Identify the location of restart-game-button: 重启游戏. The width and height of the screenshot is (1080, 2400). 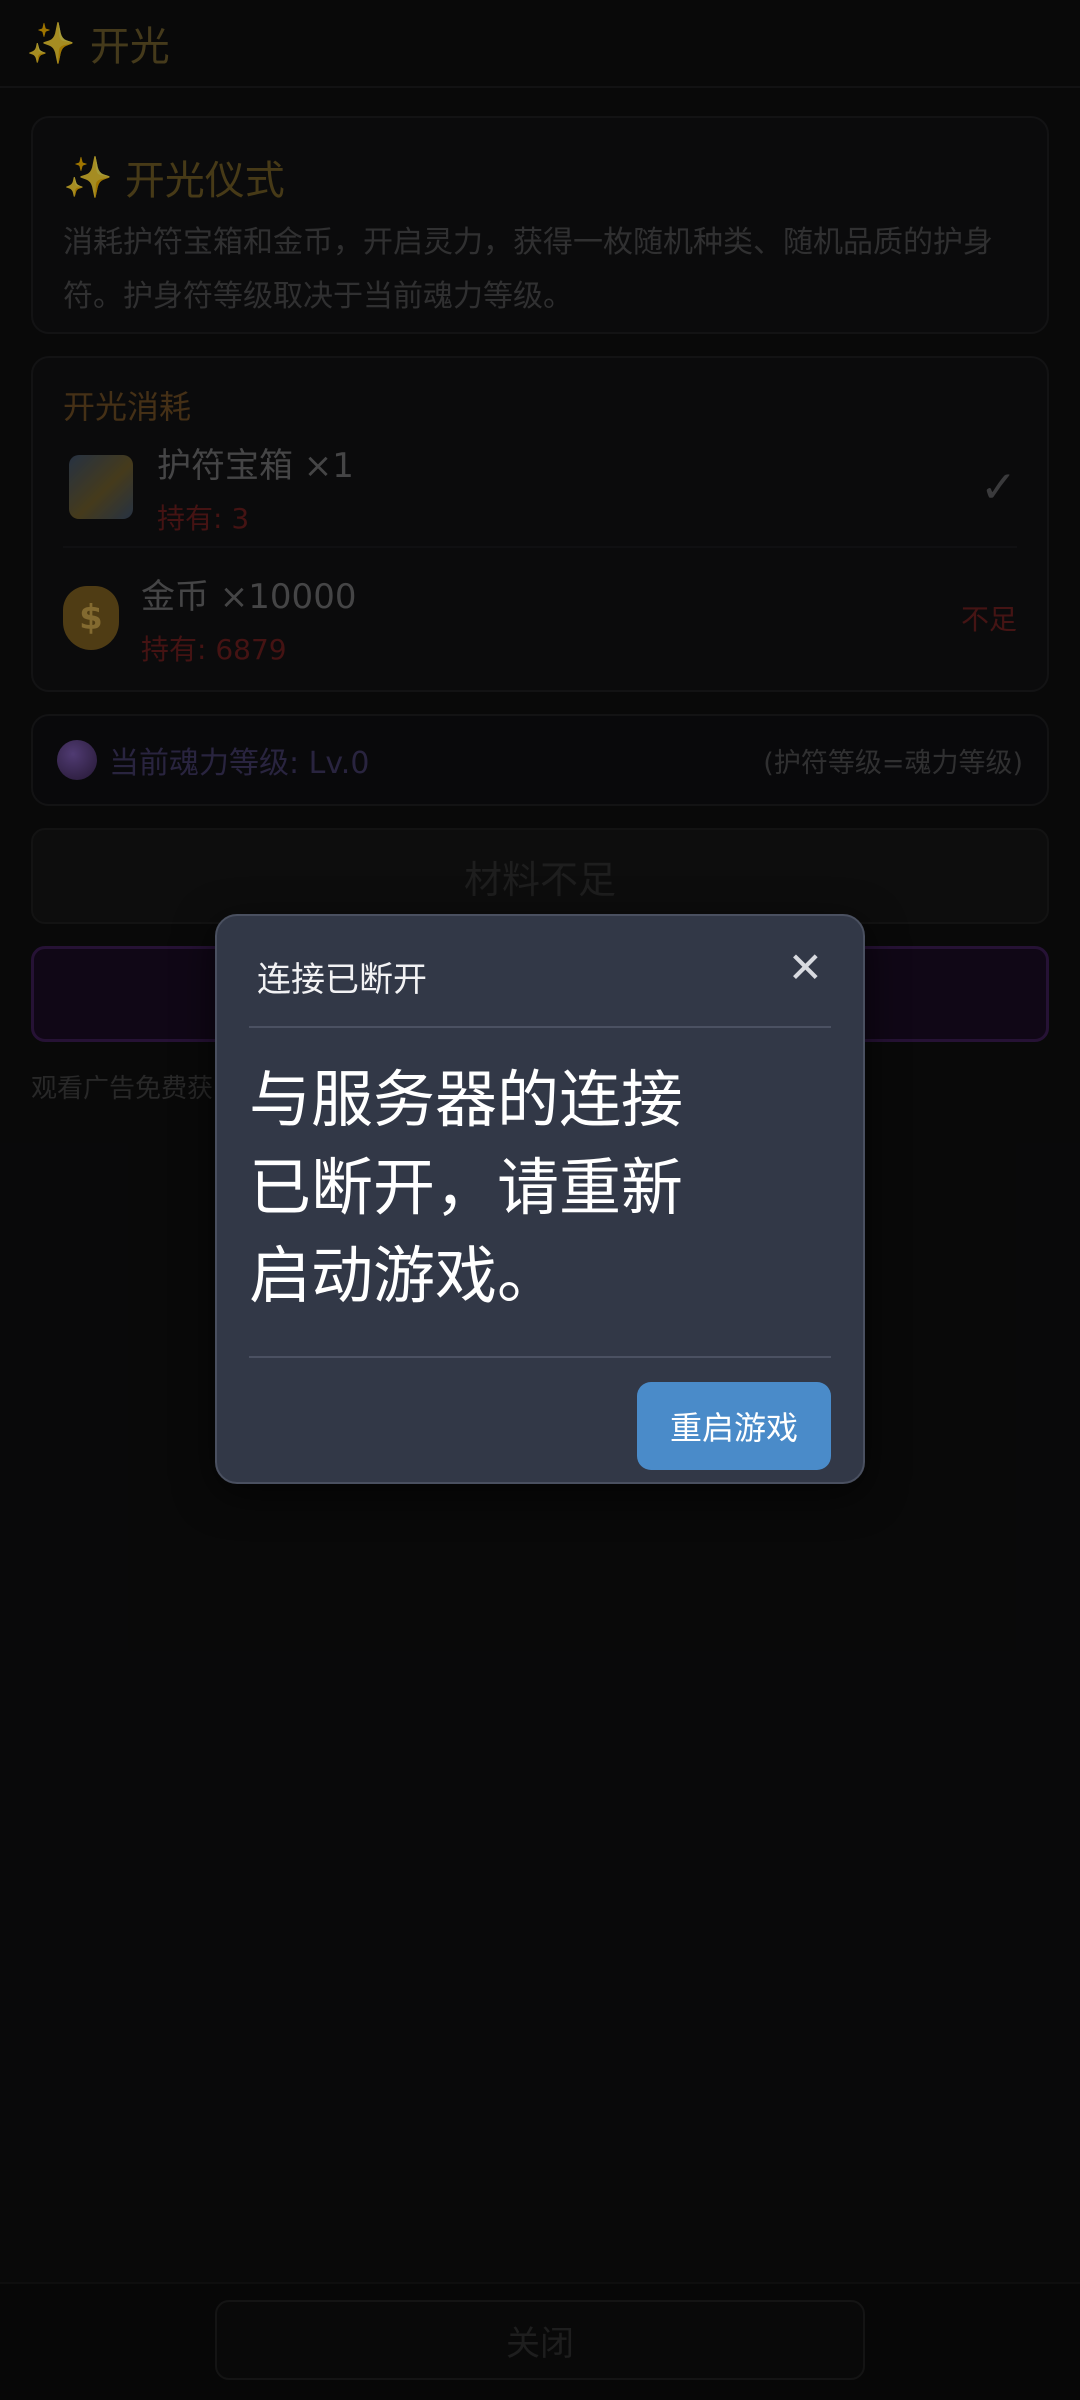
(734, 1426).